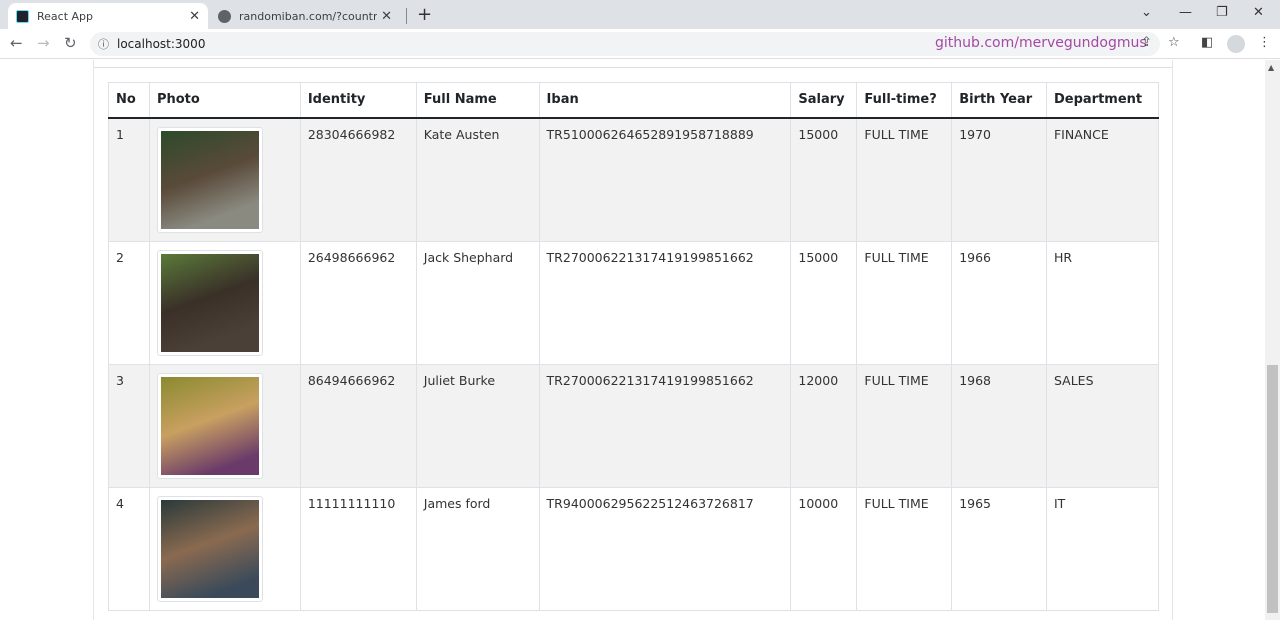  What do you see at coordinates (424, 14) in the screenshot?
I see `new-tab-button: +` at bounding box center [424, 14].